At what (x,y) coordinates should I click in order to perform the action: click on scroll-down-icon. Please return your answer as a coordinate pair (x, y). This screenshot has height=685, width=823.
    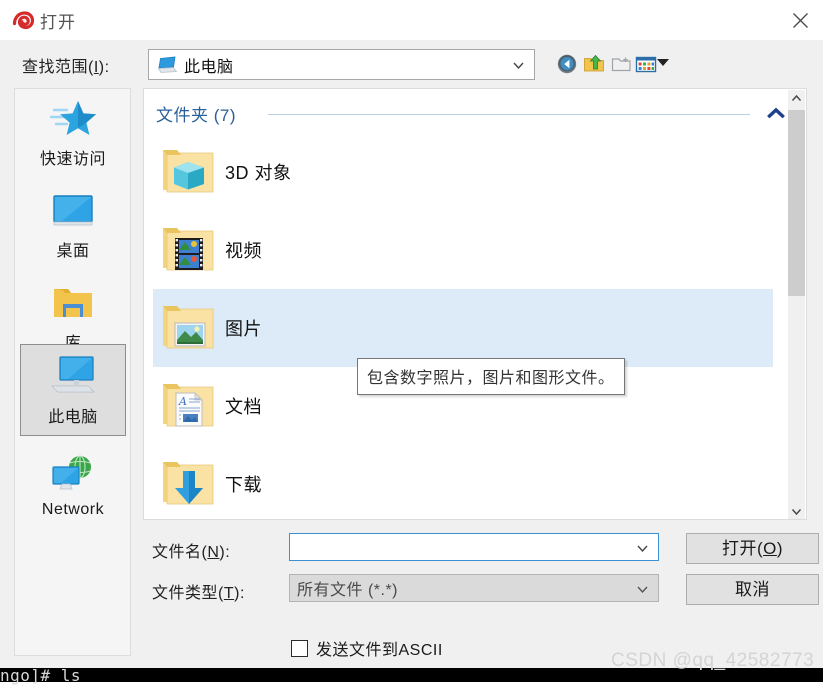
    Looking at the image, I should click on (796, 511).